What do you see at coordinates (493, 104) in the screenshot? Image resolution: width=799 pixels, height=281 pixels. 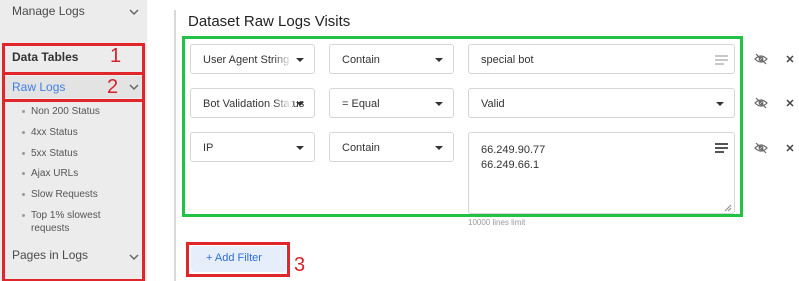 I see `filter-value-text: Valid` at bounding box center [493, 104].